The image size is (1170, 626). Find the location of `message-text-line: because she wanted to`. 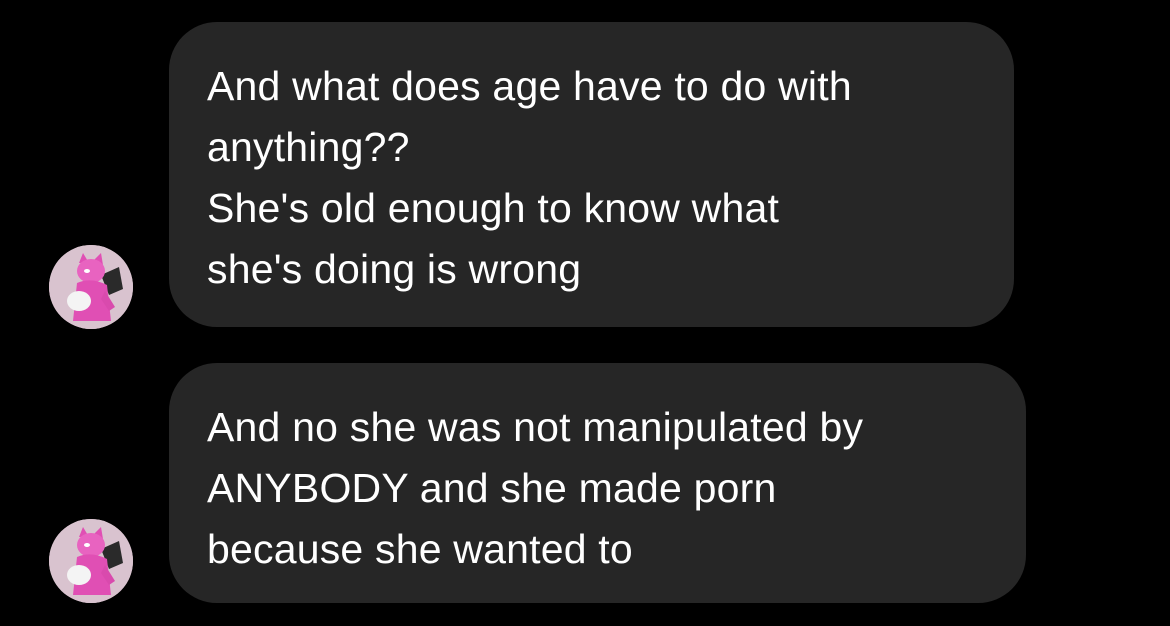

message-text-line: because she wanted to is located at coordinates (420, 549).